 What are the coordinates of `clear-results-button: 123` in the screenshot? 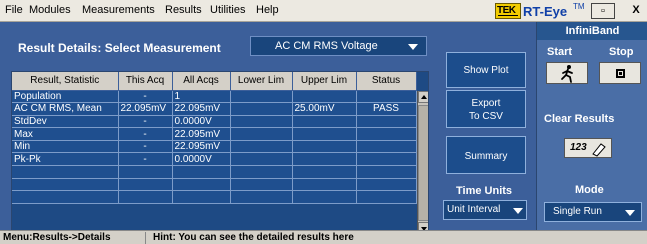 It's located at (588, 148).